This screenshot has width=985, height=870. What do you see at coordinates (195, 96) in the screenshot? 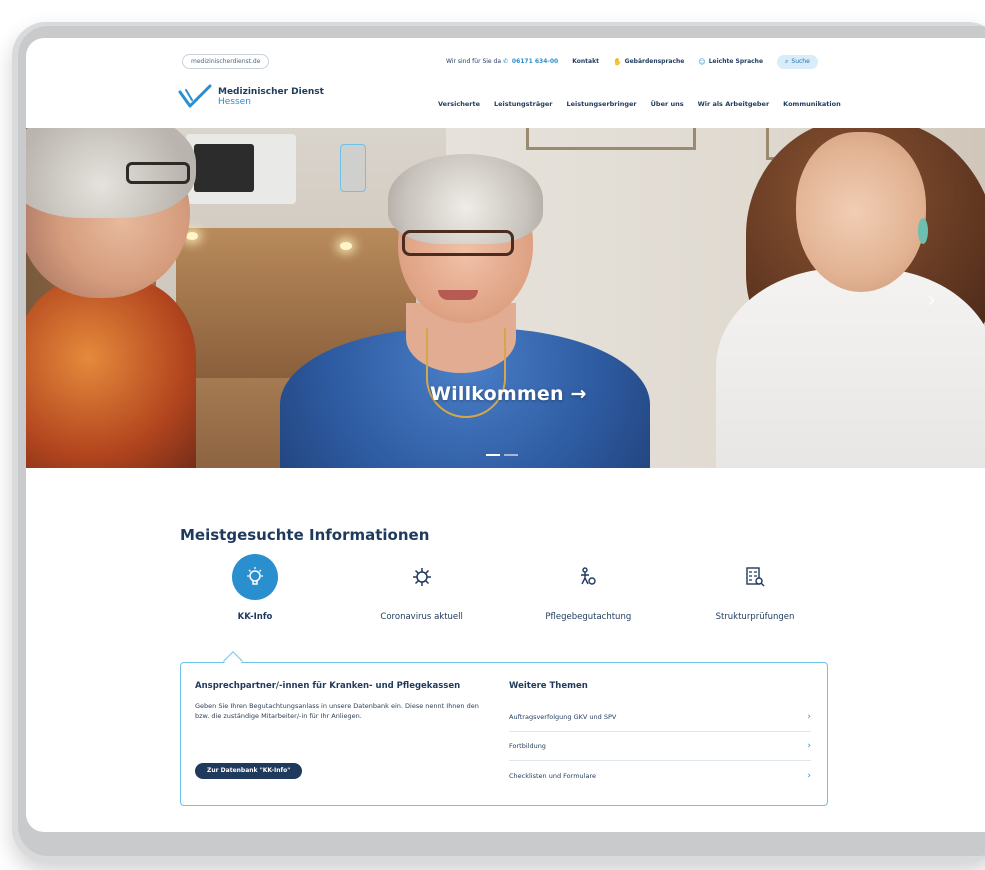
I see `logo-checkmark-icon` at bounding box center [195, 96].